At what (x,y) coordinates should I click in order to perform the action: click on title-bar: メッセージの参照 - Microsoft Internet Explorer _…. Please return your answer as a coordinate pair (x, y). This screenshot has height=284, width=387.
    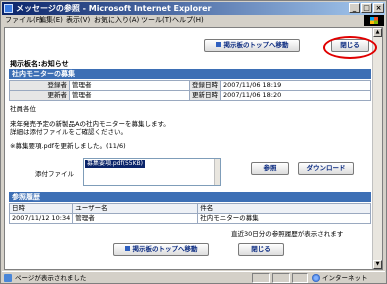
    Looking at the image, I should click on (193, 8).